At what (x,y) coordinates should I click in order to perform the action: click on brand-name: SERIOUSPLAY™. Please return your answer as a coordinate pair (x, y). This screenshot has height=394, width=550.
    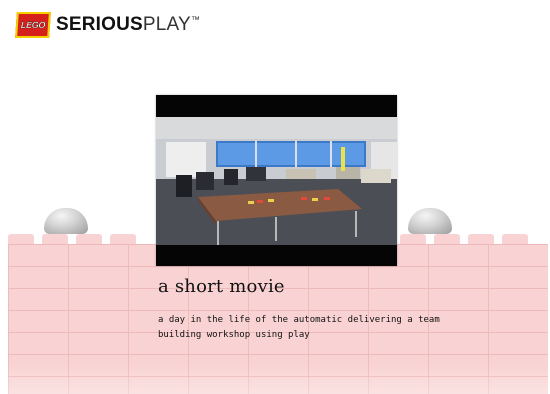
    Looking at the image, I should click on (128, 25).